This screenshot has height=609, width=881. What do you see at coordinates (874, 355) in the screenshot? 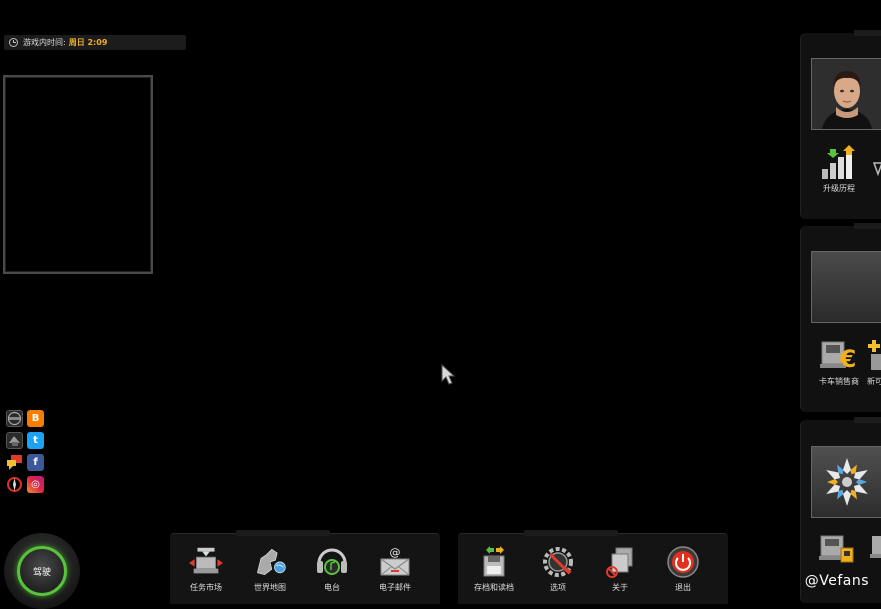
I see `plus-icon` at bounding box center [874, 355].